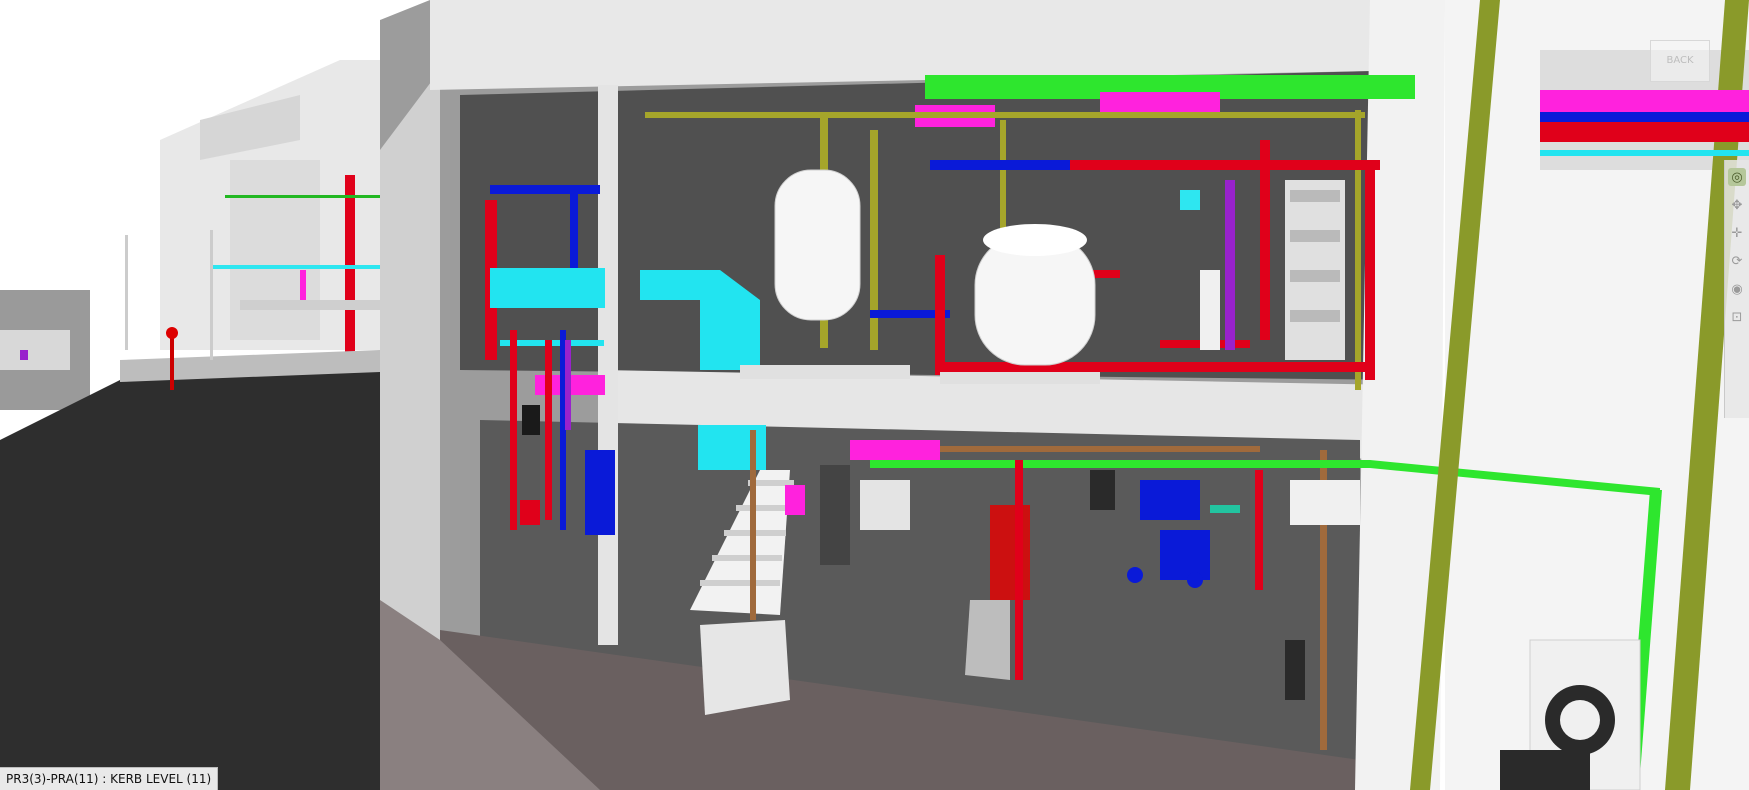 The height and width of the screenshot is (790, 1749). I want to click on orbit-glyph: ⟳, so click(1737, 261).